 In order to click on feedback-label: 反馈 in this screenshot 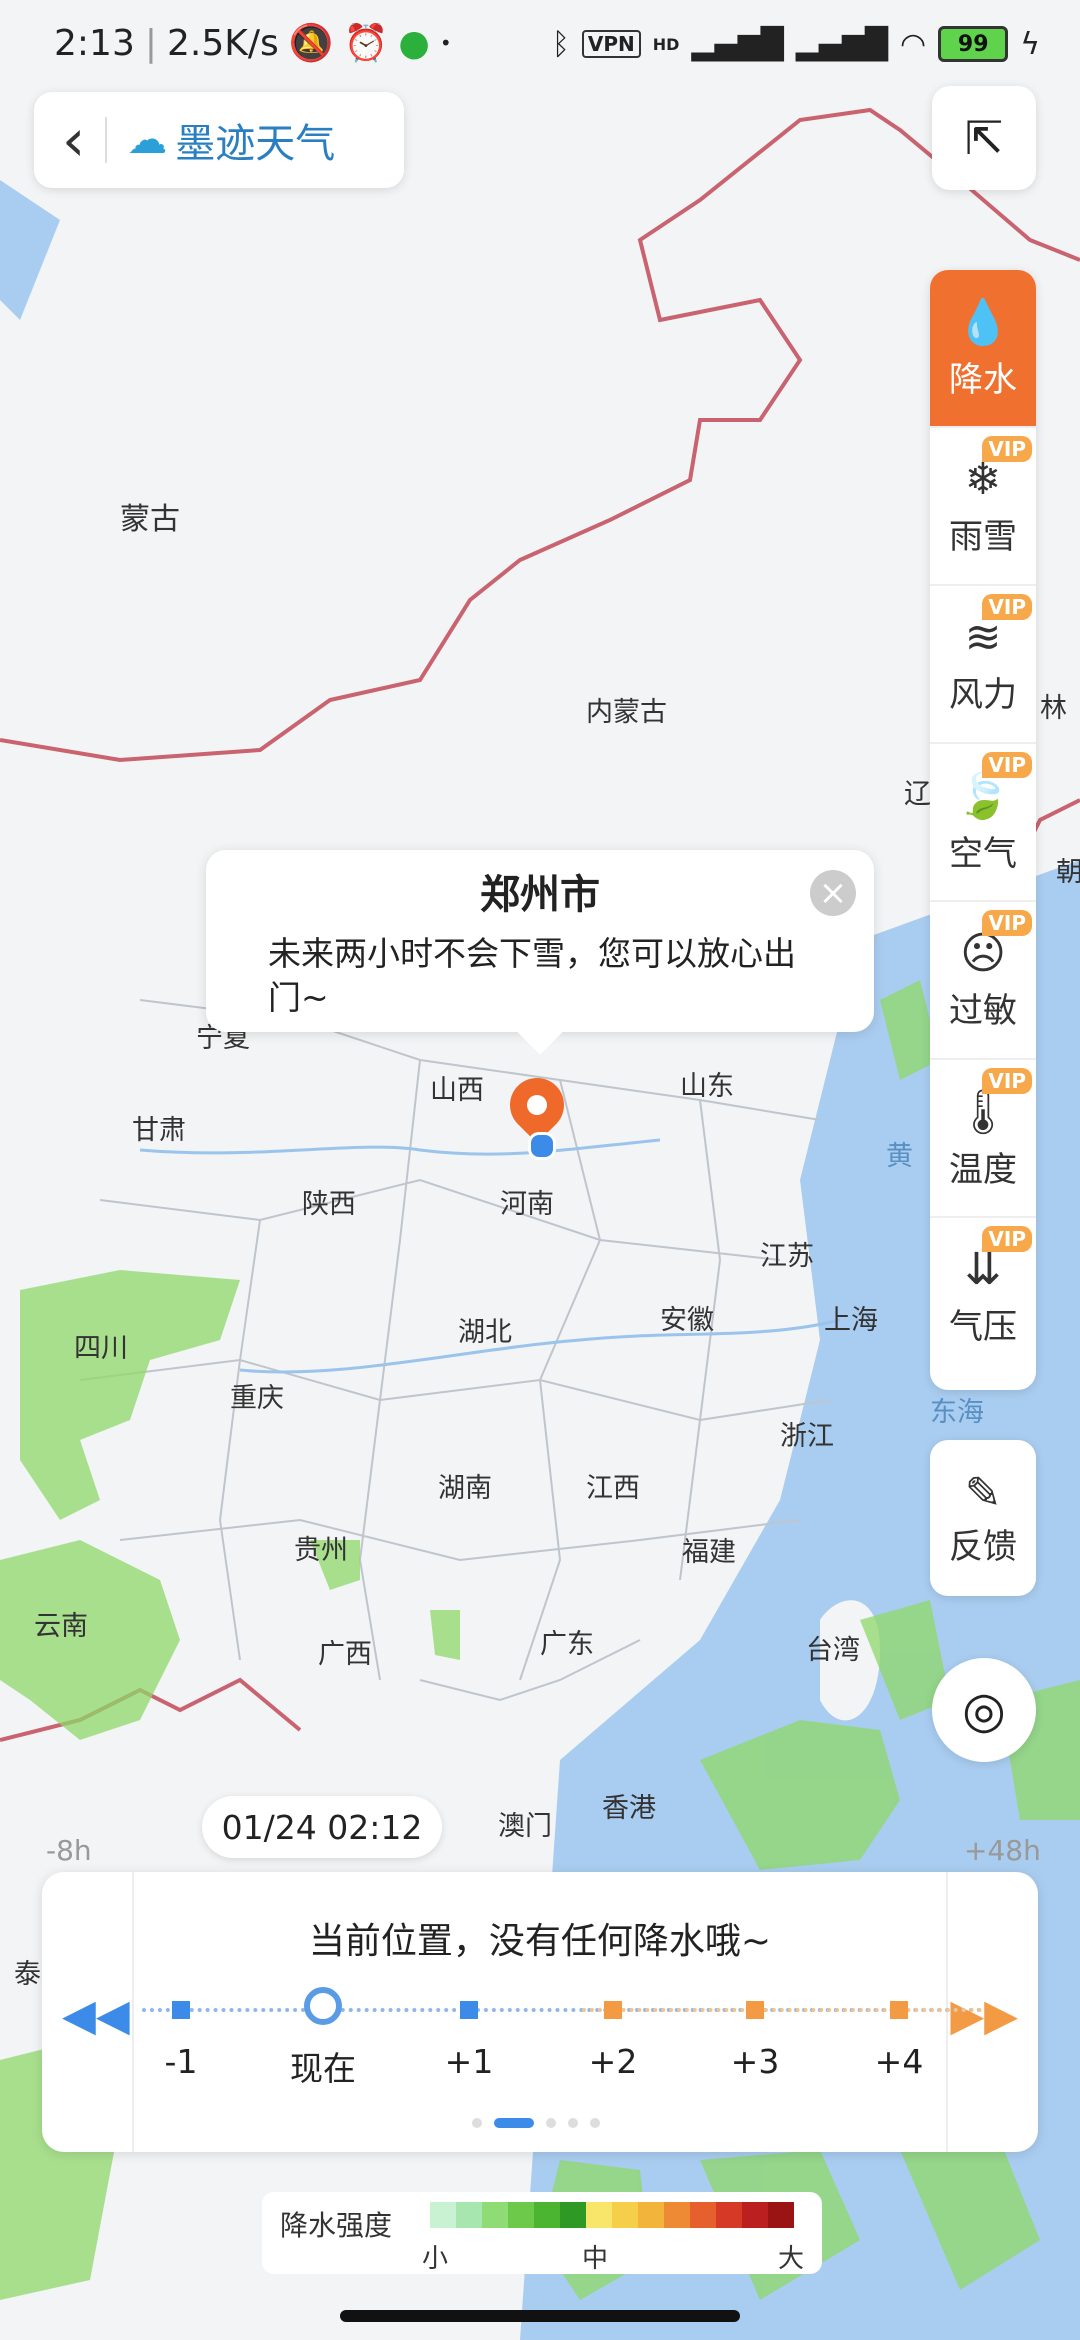, I will do `click(983, 1547)`.